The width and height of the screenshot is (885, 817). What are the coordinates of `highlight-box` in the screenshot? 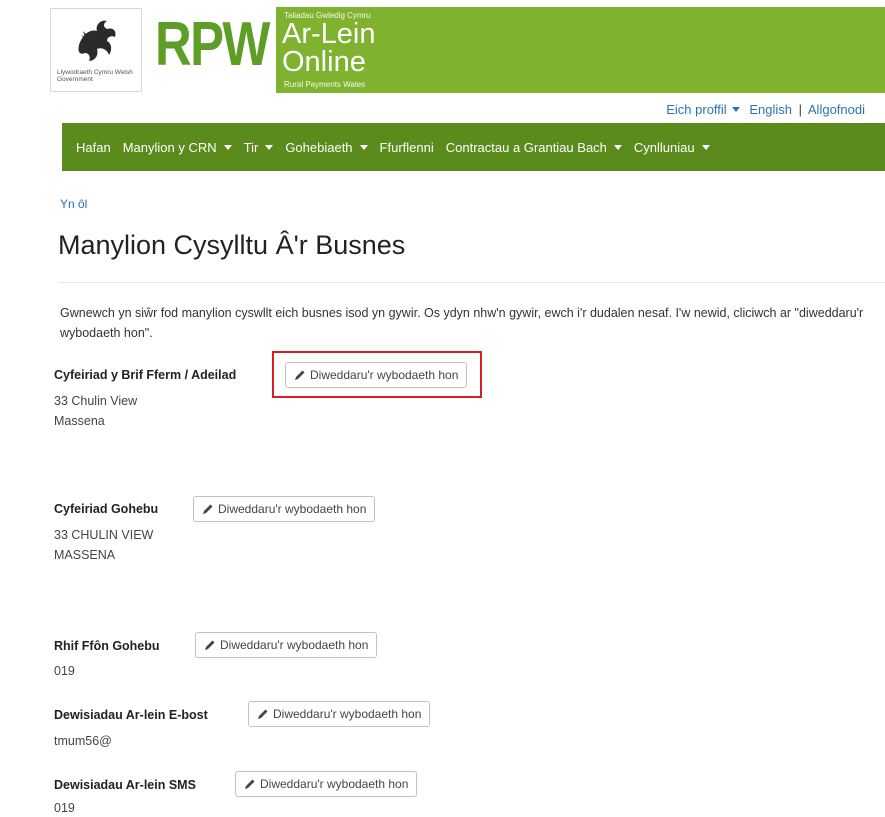 It's located at (377, 374).